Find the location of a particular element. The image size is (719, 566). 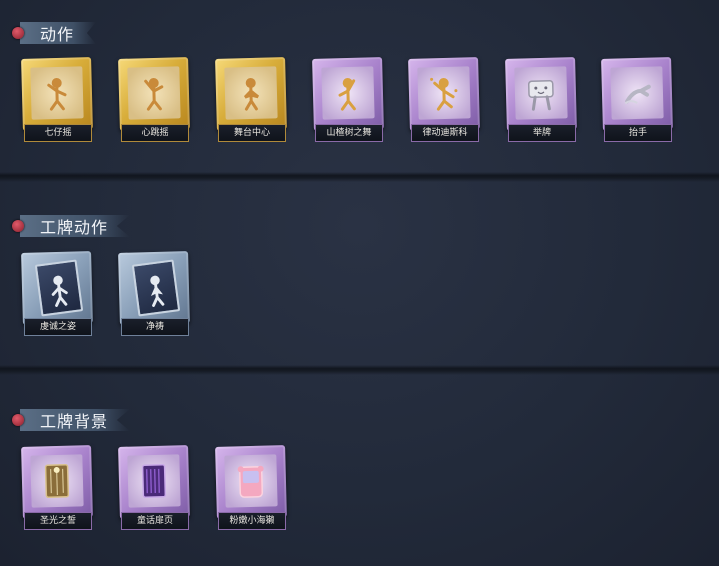

item-card: 净祷 is located at coordinates (154, 293).